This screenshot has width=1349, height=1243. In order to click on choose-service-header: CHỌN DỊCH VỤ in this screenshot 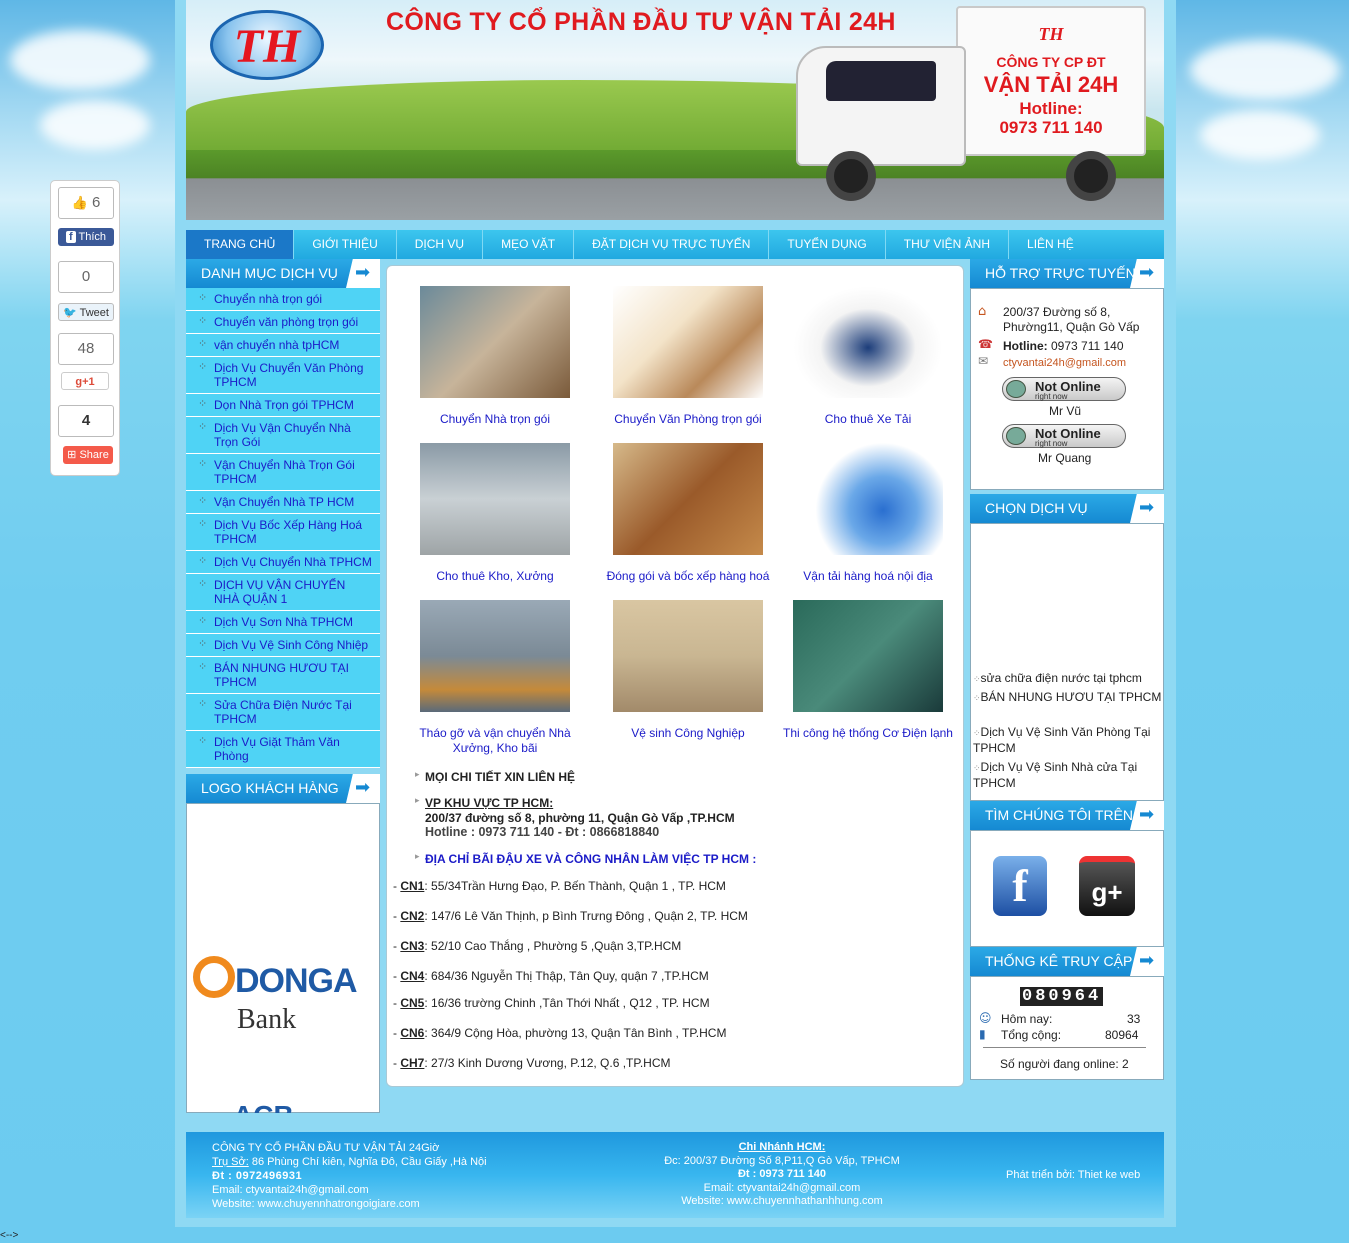, I will do `click(1067, 508)`.